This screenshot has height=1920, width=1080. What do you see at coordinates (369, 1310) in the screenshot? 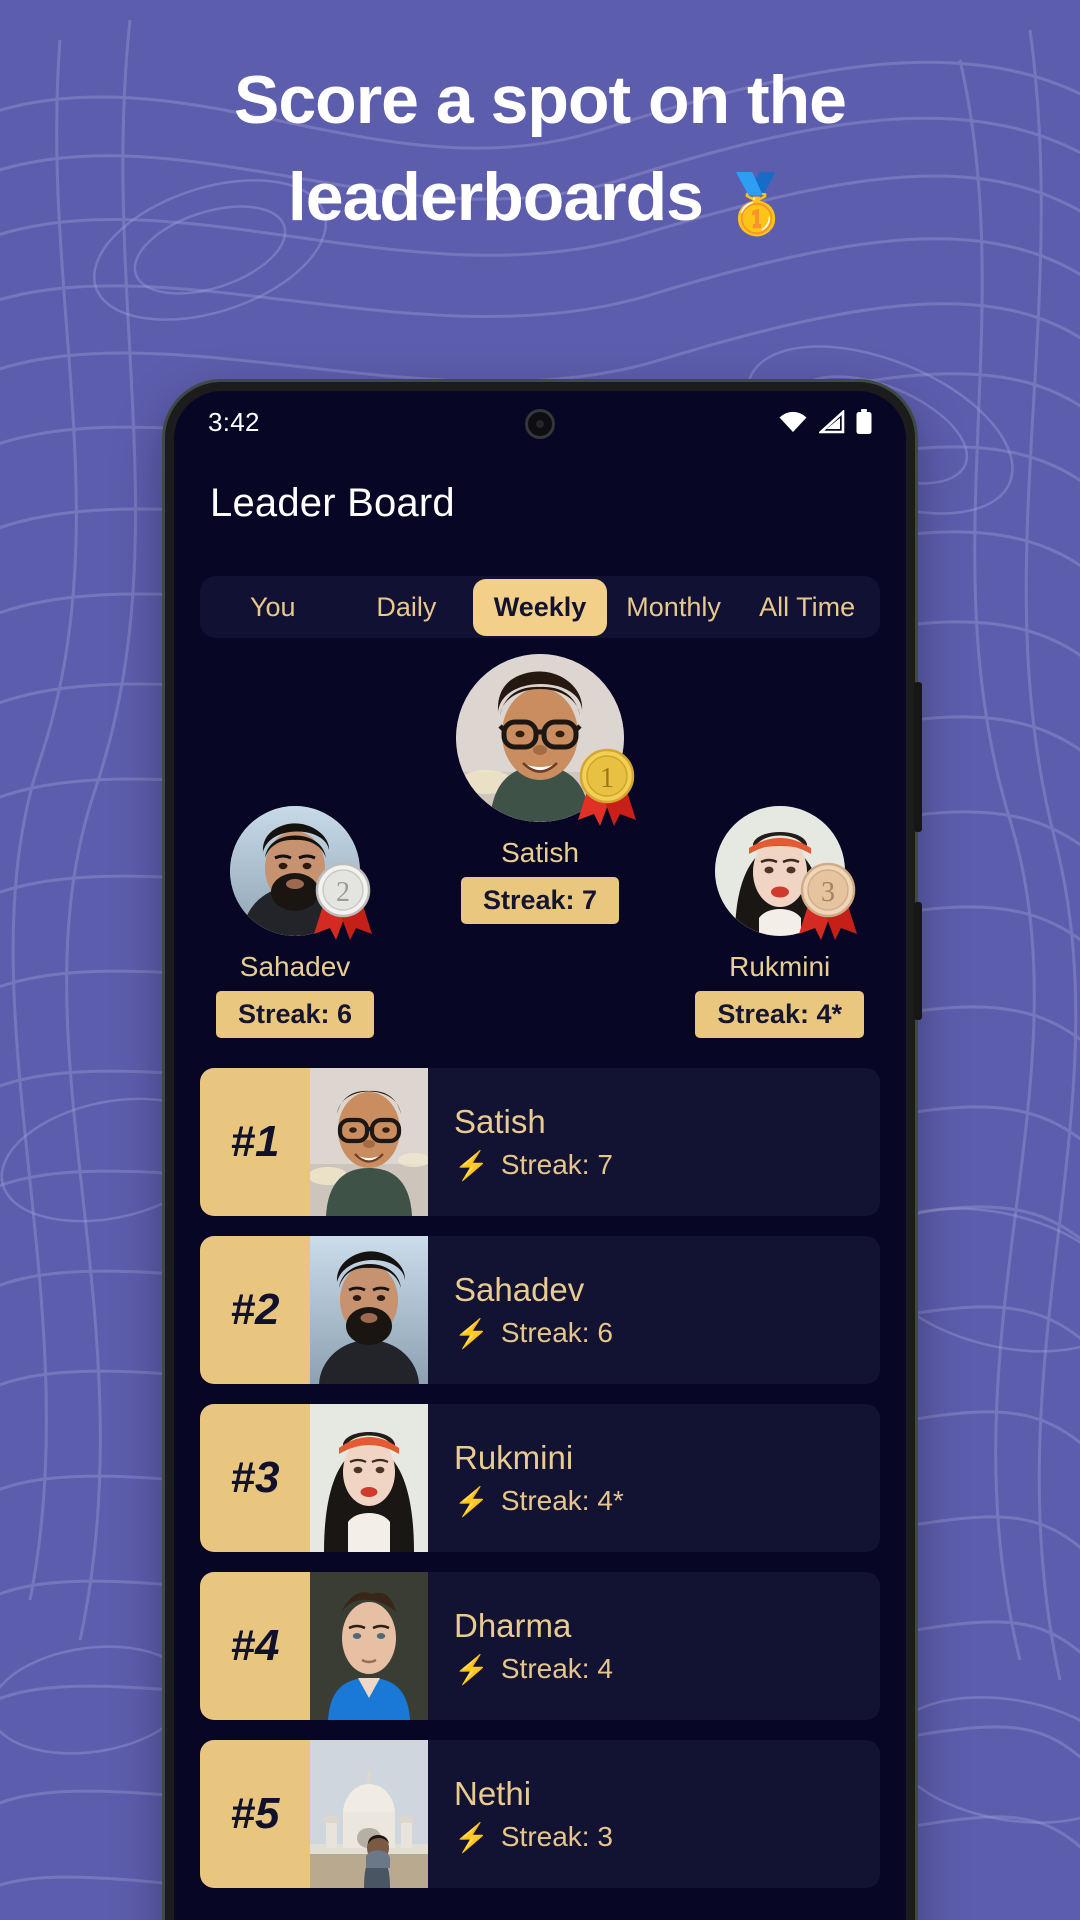
I see `row-photo-sahadev` at bounding box center [369, 1310].